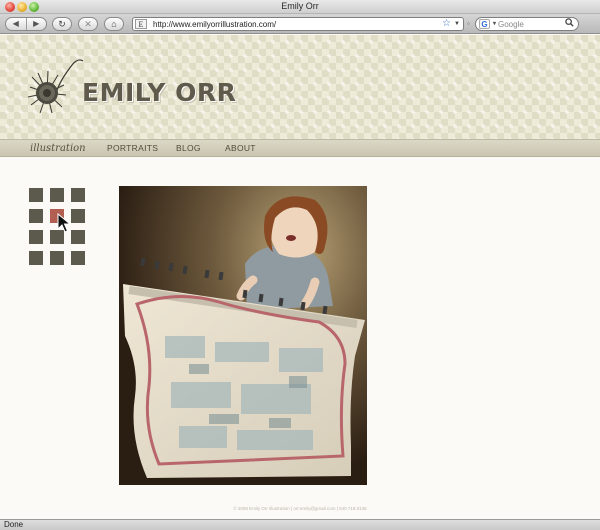 The height and width of the screenshot is (530, 600). What do you see at coordinates (487, 24) in the screenshot?
I see `search-engine-icon: G` at bounding box center [487, 24].